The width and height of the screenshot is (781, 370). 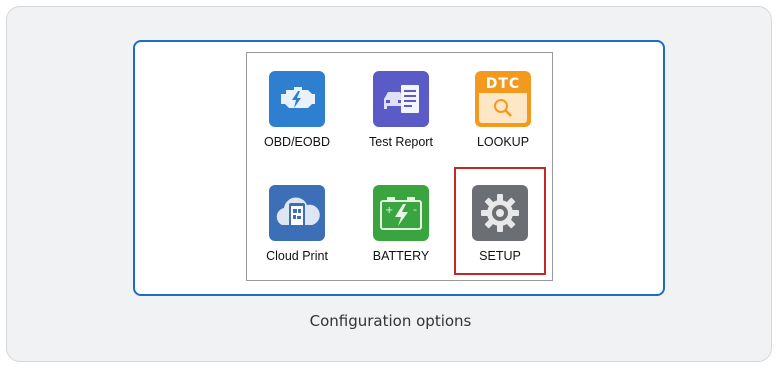 I want to click on magnifier-icon, so click(x=503, y=108).